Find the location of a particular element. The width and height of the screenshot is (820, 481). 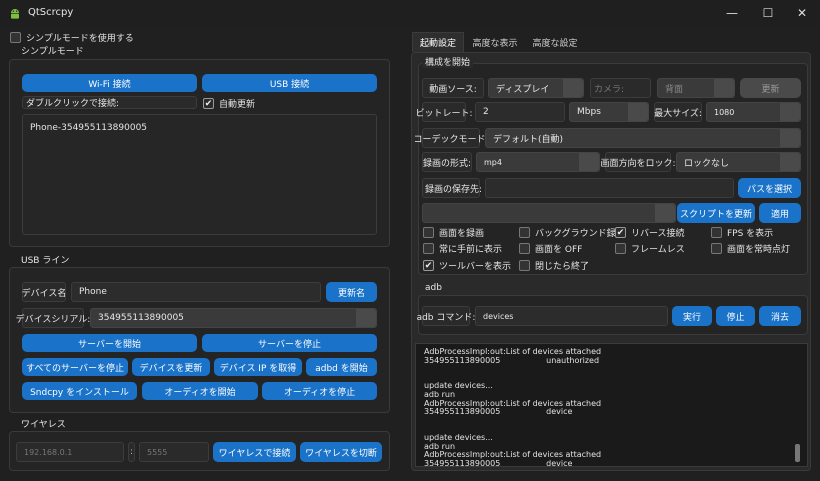

record-path-input is located at coordinates (609, 188).